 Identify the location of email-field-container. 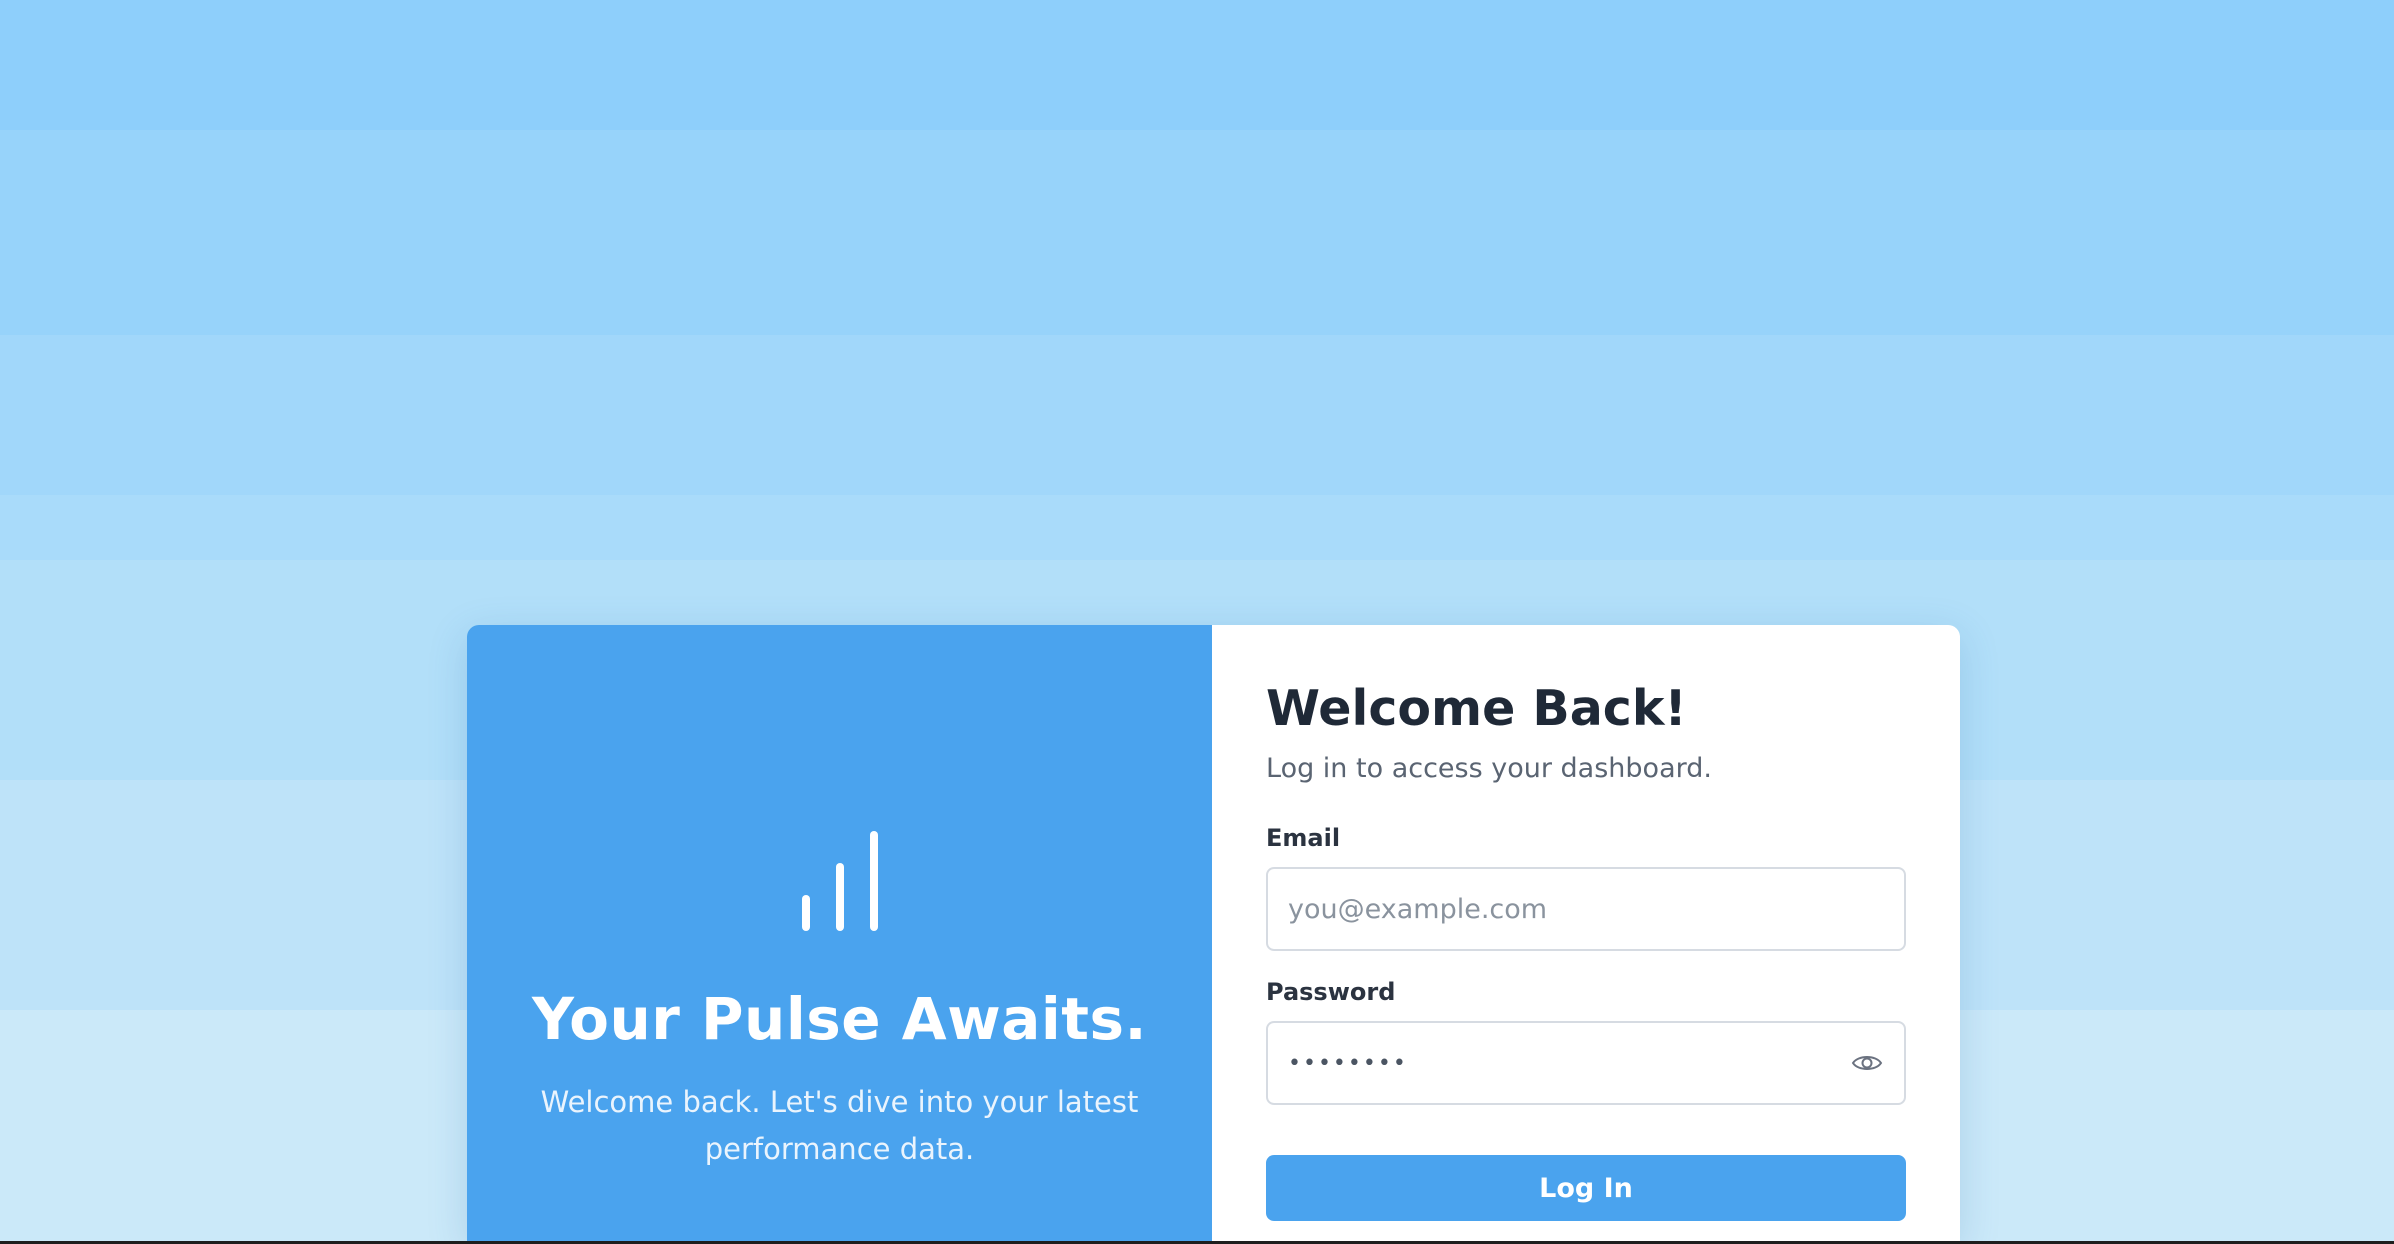
(1586, 909).